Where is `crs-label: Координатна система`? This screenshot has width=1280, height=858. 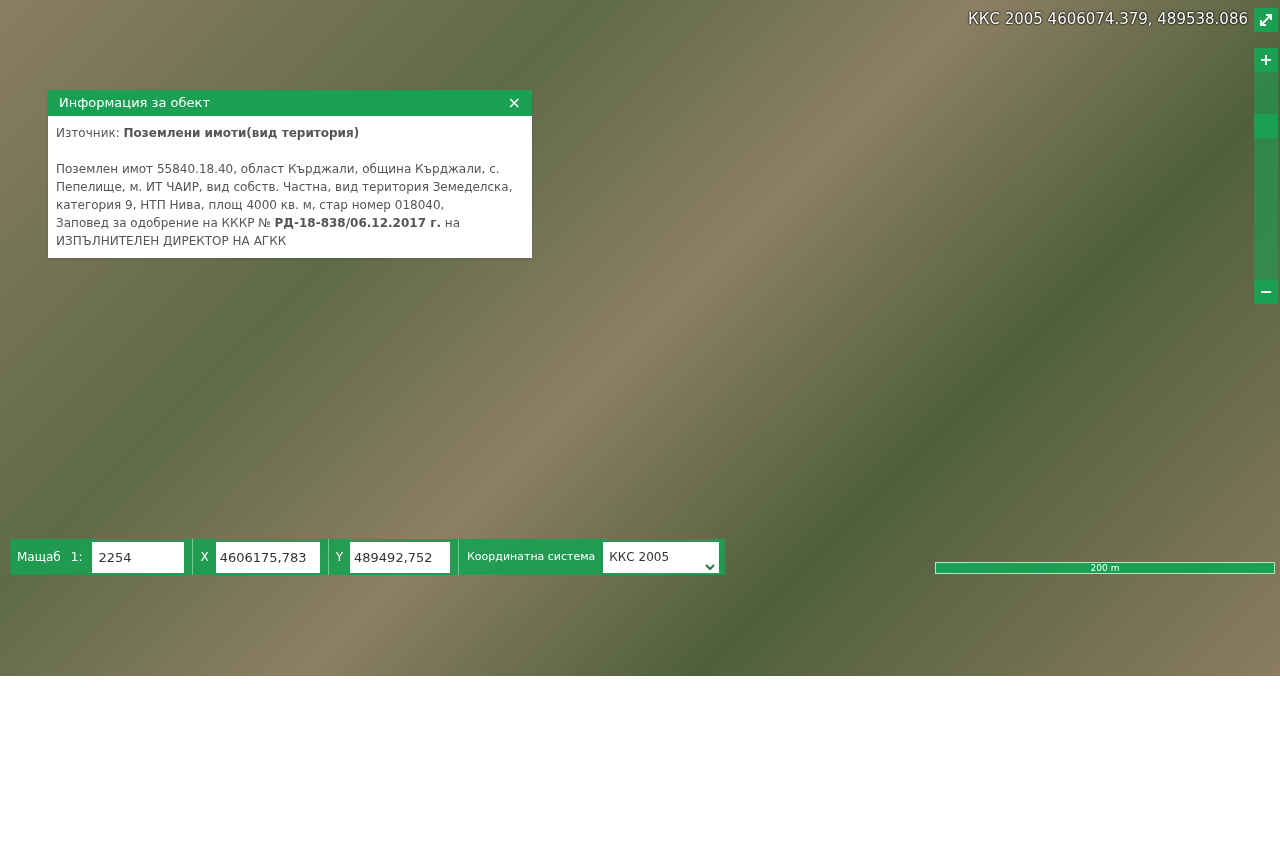
crs-label: Координатна система is located at coordinates (531, 556).